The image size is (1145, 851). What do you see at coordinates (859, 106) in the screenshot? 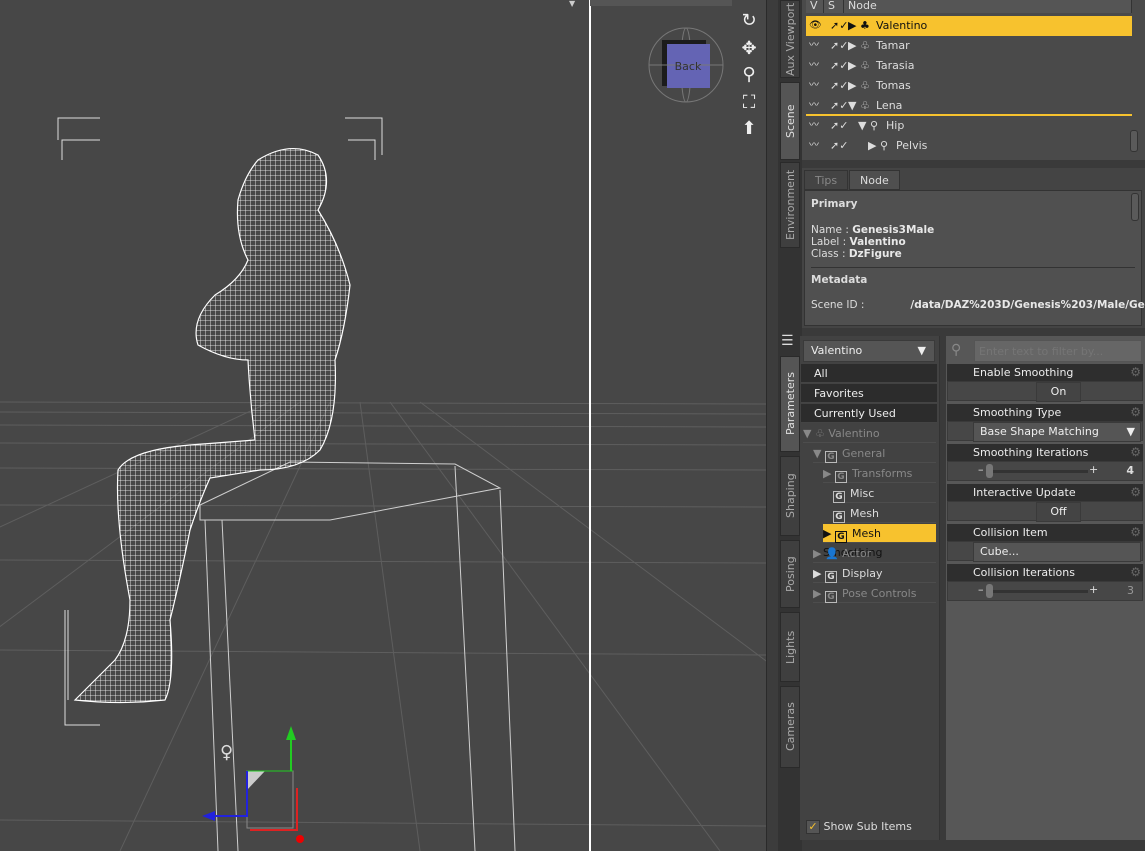
I see `collapse-icon: ▼ ♧` at bounding box center [859, 106].